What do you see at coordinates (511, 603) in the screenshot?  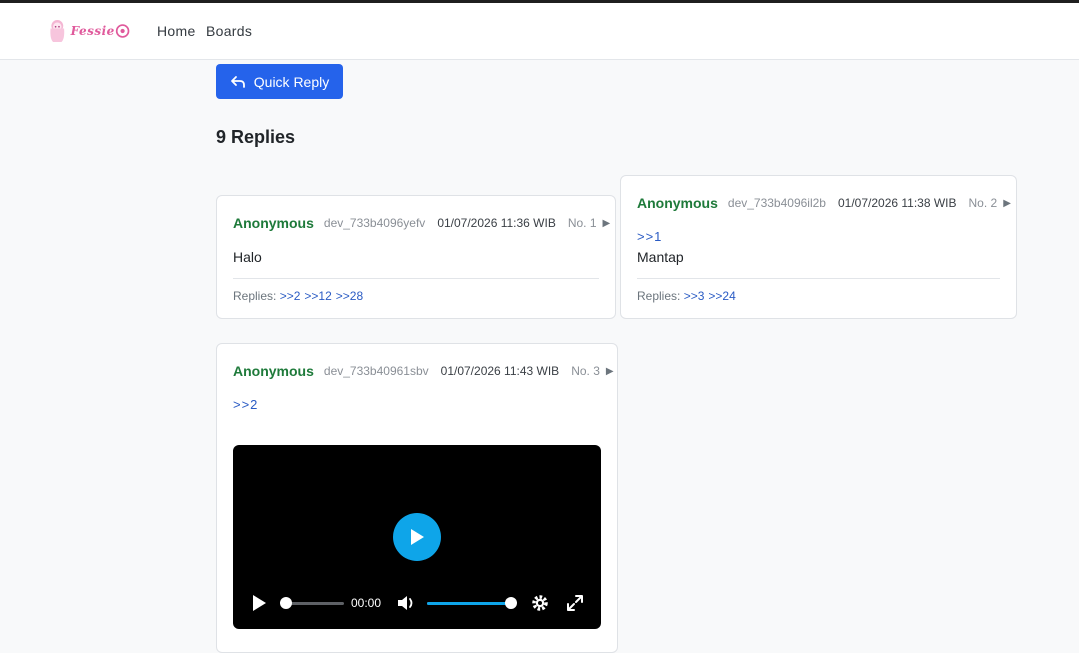 I see `volume-handle` at bounding box center [511, 603].